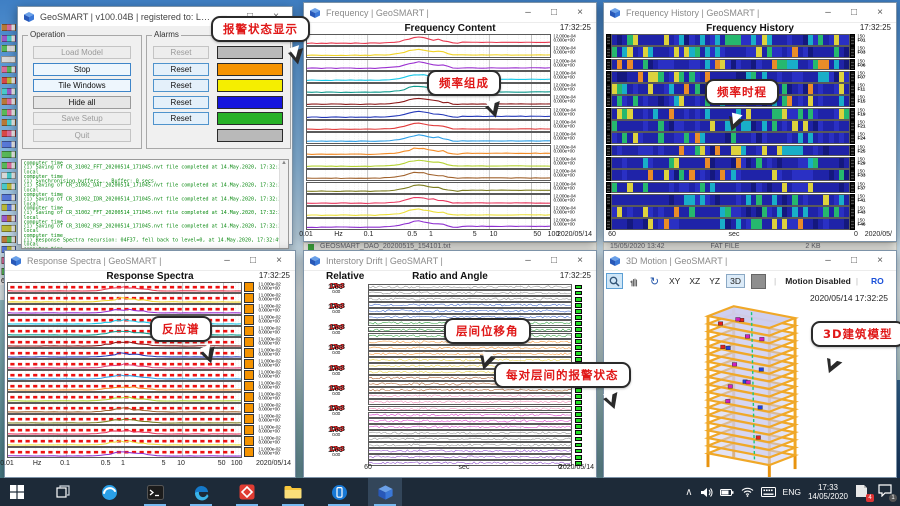  What do you see at coordinates (706, 492) in the screenshot?
I see `volume-icon` at bounding box center [706, 492].